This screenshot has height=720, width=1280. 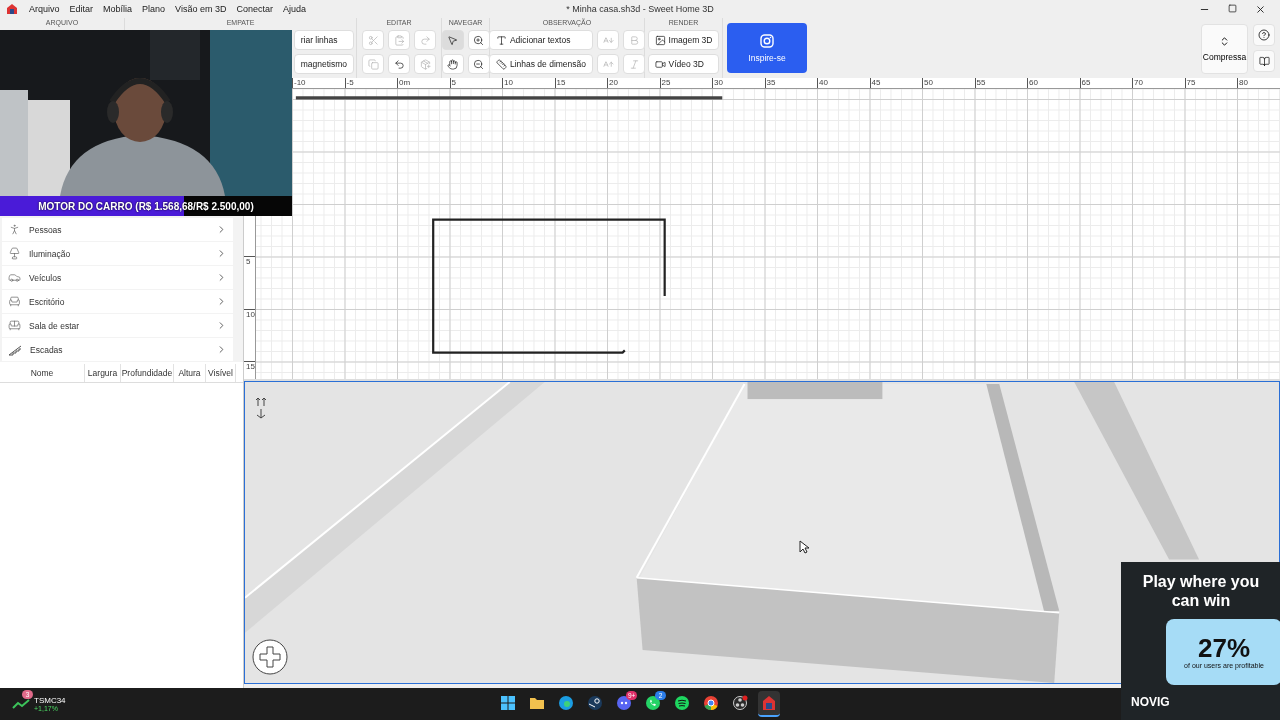 What do you see at coordinates (501, 40) in the screenshot?
I see `text-icon` at bounding box center [501, 40].